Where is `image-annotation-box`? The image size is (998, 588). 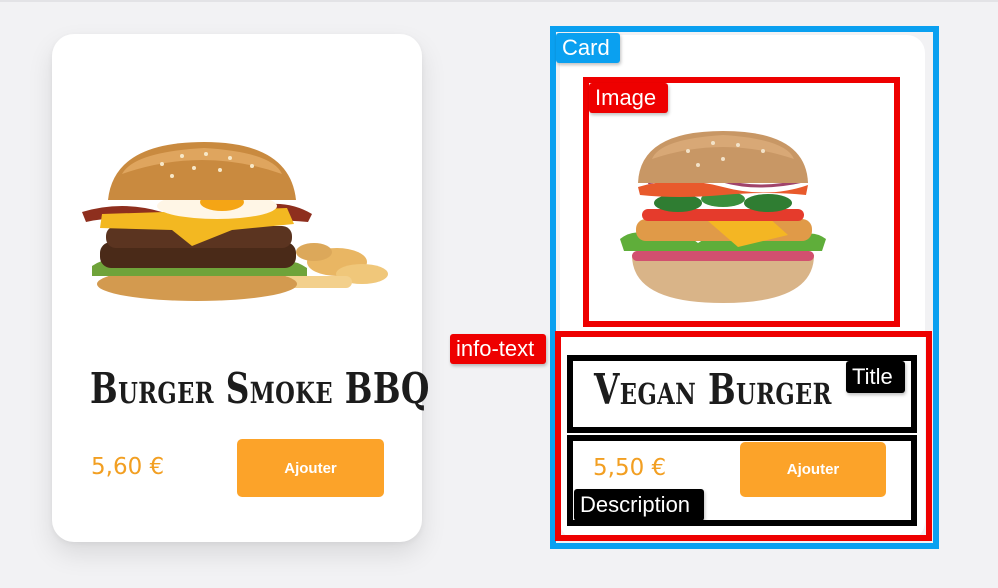 image-annotation-box is located at coordinates (741, 202).